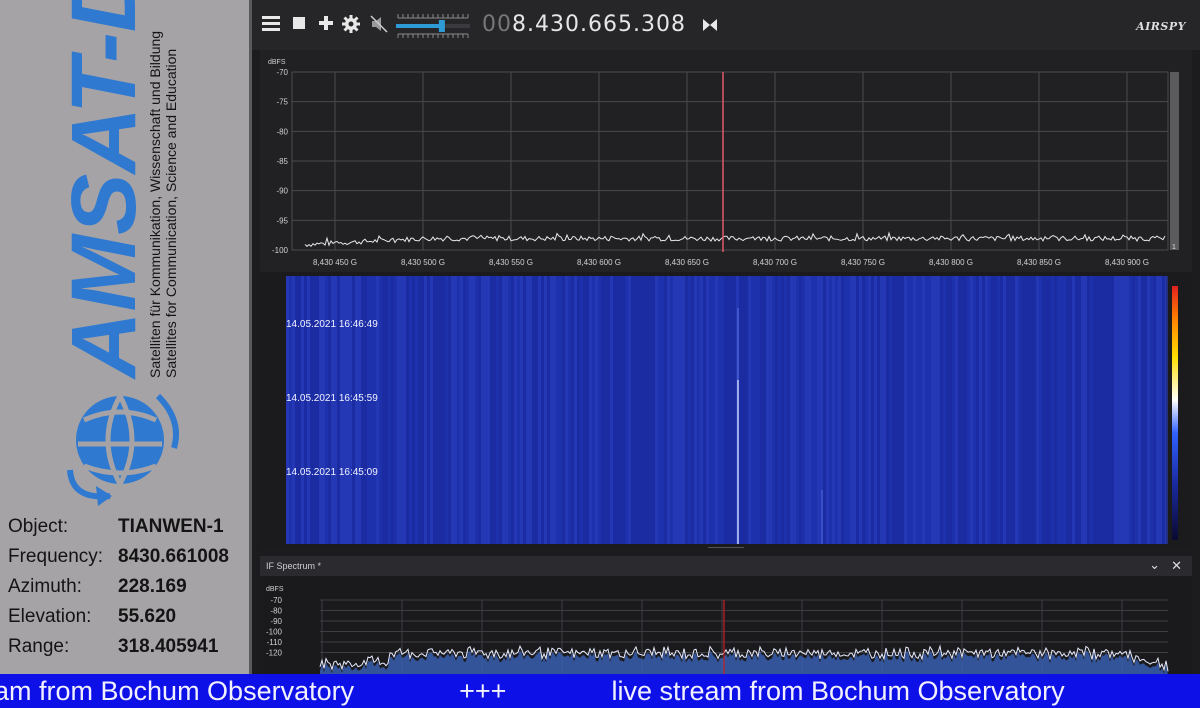 The height and width of the screenshot is (708, 1200). Describe the element at coordinates (1174, 247) in the screenshot. I see `spectrum-scroll-index: 1` at that location.